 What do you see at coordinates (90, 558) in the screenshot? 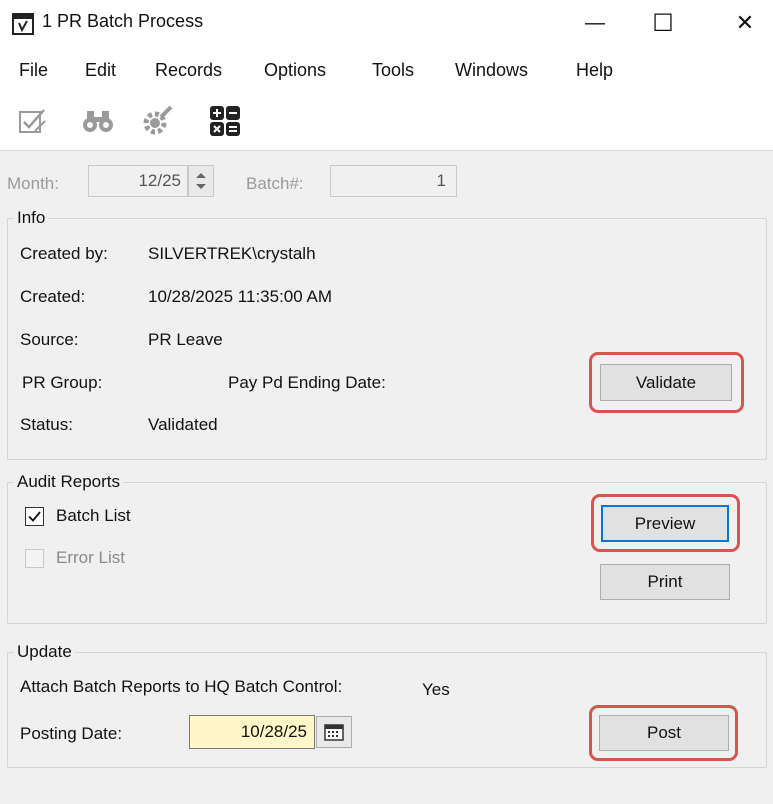
I see `error-list-label: Error List` at bounding box center [90, 558].